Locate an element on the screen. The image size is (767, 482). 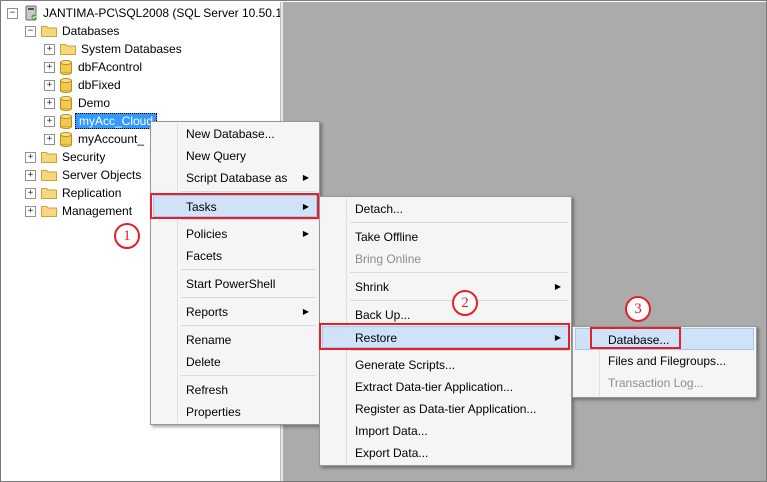
menu-item-restore: Restore ▶ is located at coordinates (445, 337).